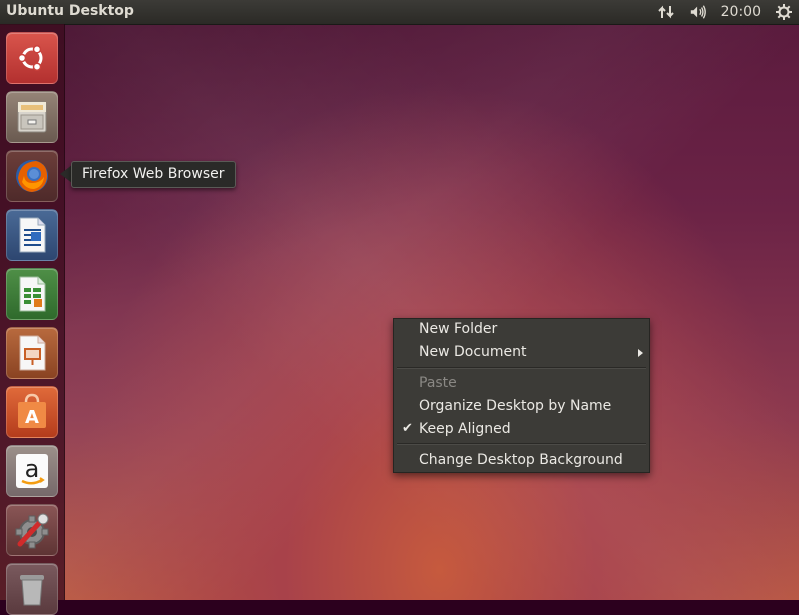 The height and width of the screenshot is (615, 799). I want to click on menu-item-keep-aligned: ✔ Keep Aligned, so click(521, 430).